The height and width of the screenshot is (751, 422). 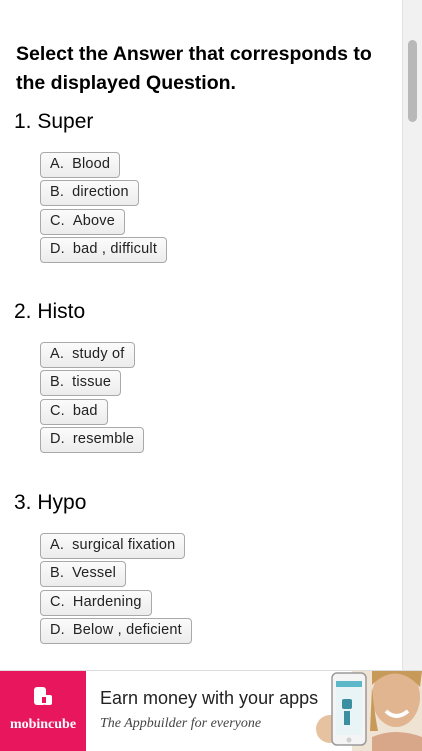 I want to click on question-title: 1. Super, so click(x=54, y=121).